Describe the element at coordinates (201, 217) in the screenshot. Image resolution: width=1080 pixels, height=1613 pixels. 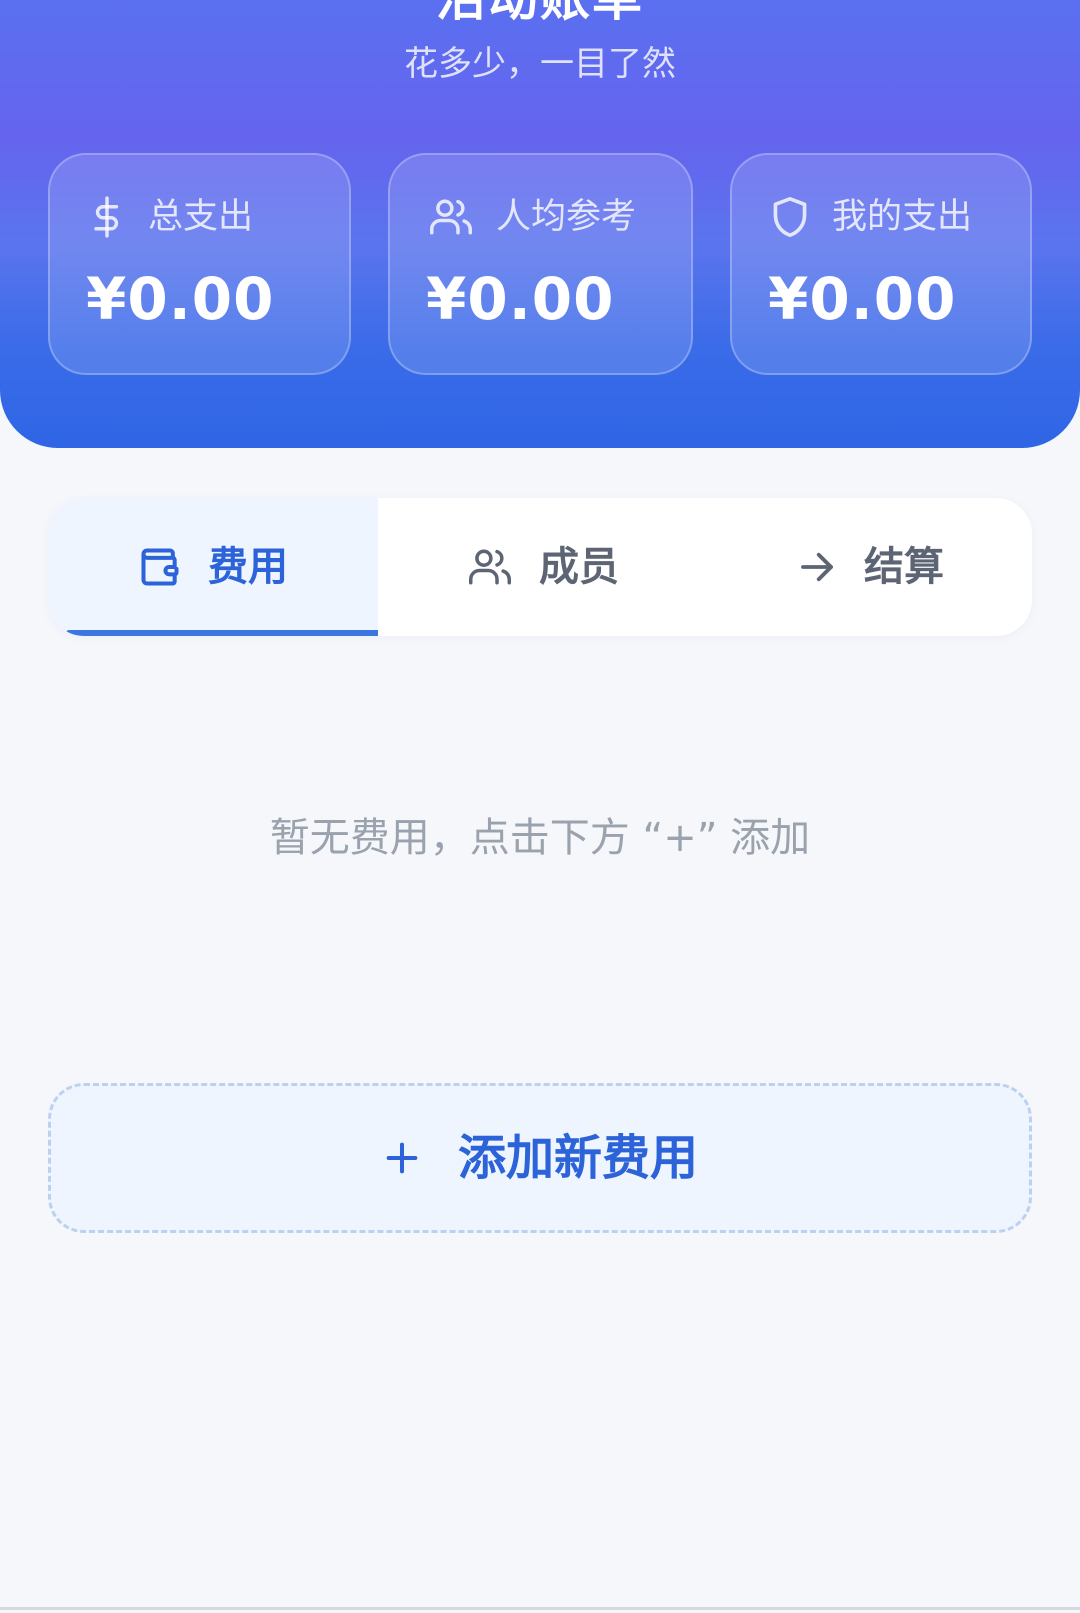
I see `stat-label: 总支出` at that location.